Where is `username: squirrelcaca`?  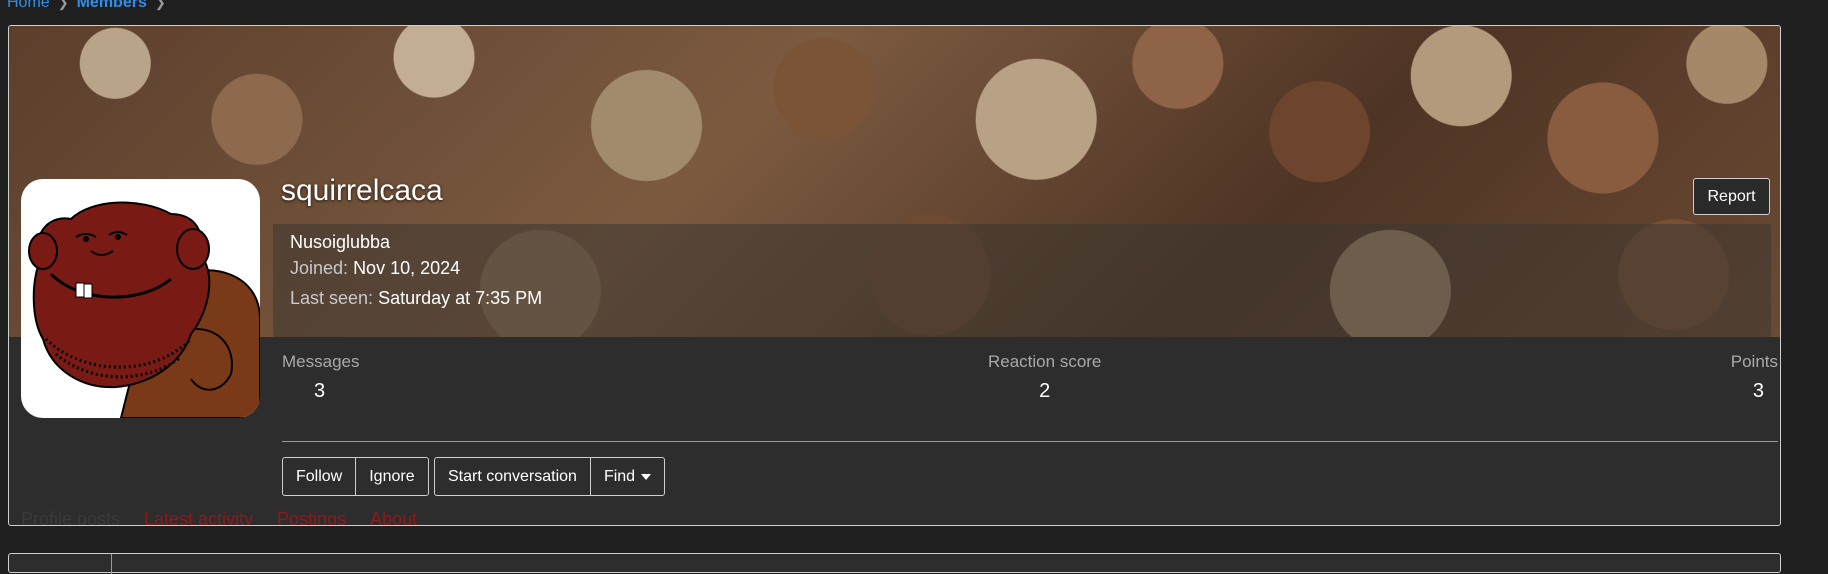 username: squirrelcaca is located at coordinates (362, 190).